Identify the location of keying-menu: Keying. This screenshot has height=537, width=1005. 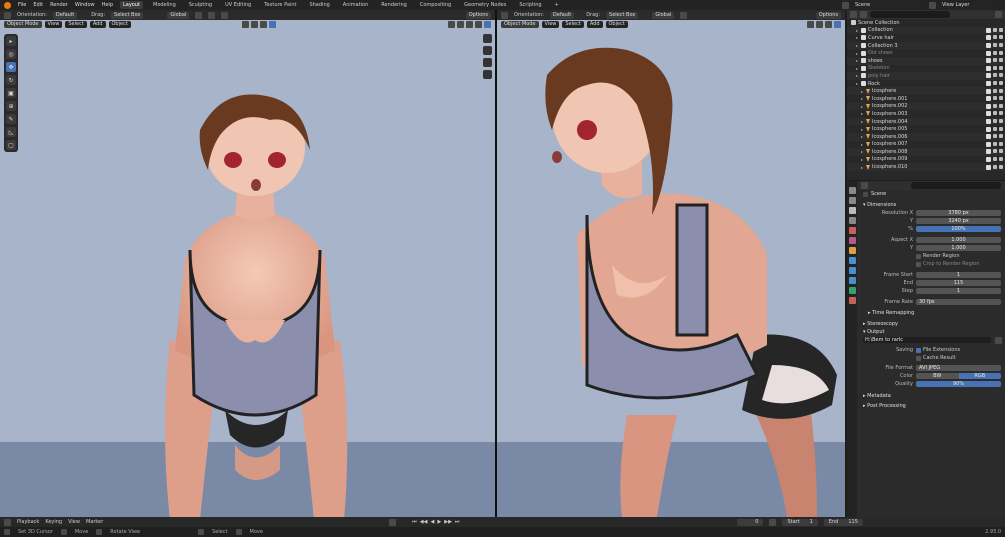
(53, 522).